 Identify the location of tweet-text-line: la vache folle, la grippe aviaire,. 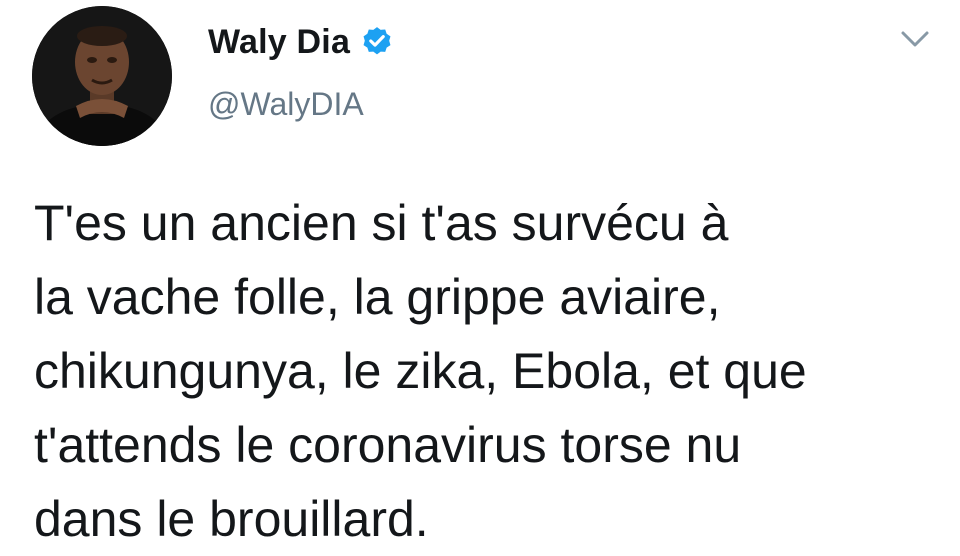
(377, 297).